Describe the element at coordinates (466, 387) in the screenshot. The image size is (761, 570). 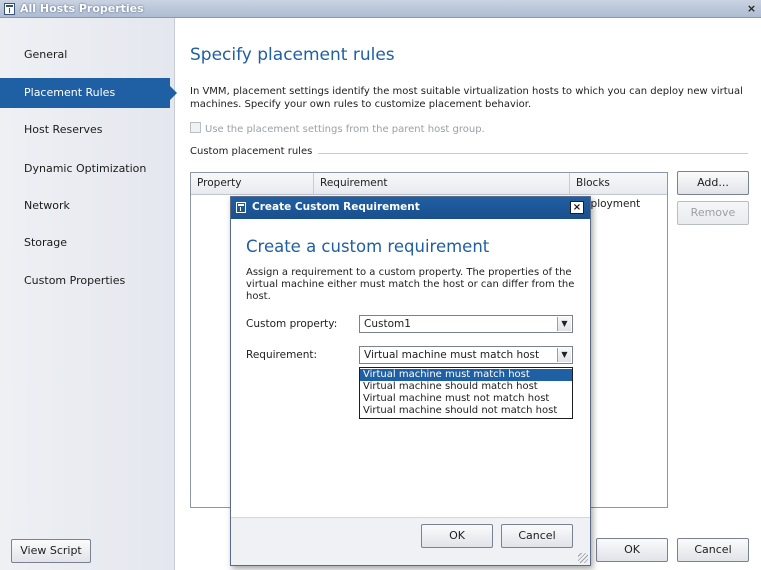
I see `requirement-option: Virtual machine should match host` at that location.